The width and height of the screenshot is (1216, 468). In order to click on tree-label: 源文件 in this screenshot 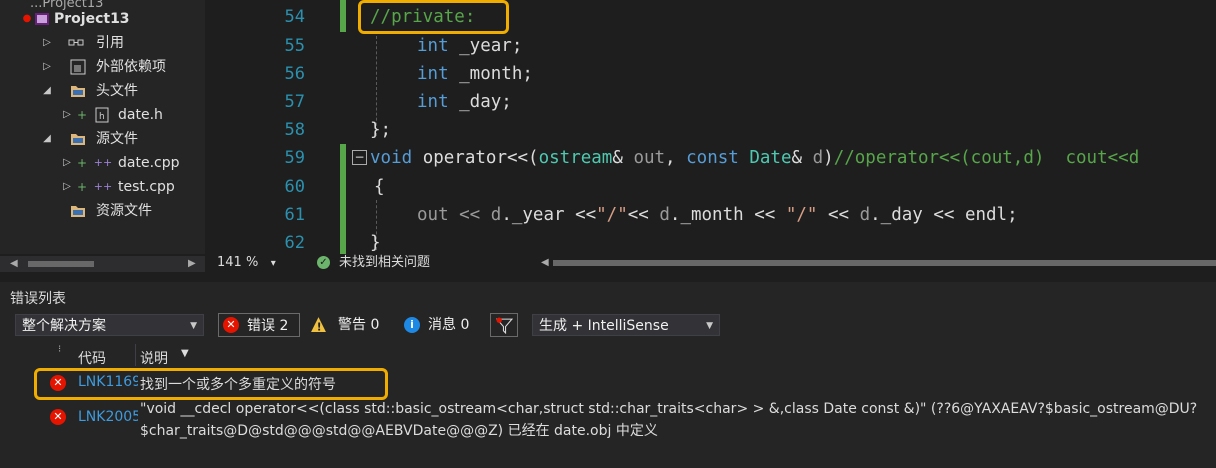, I will do `click(117, 139)`.